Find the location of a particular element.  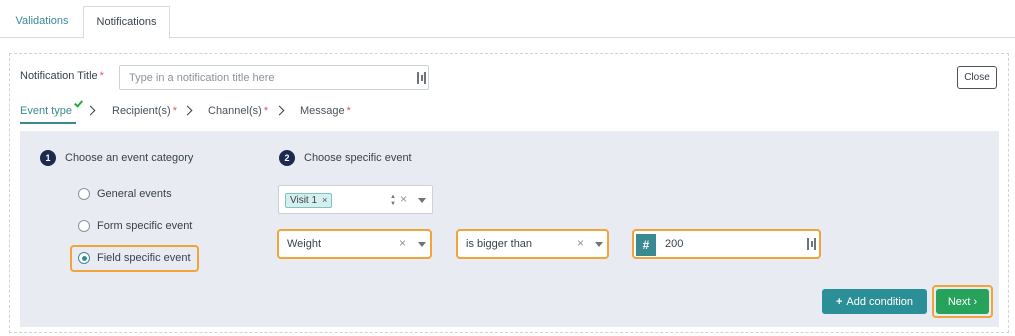

operator-select-value: is bigger than is located at coordinates (499, 244).